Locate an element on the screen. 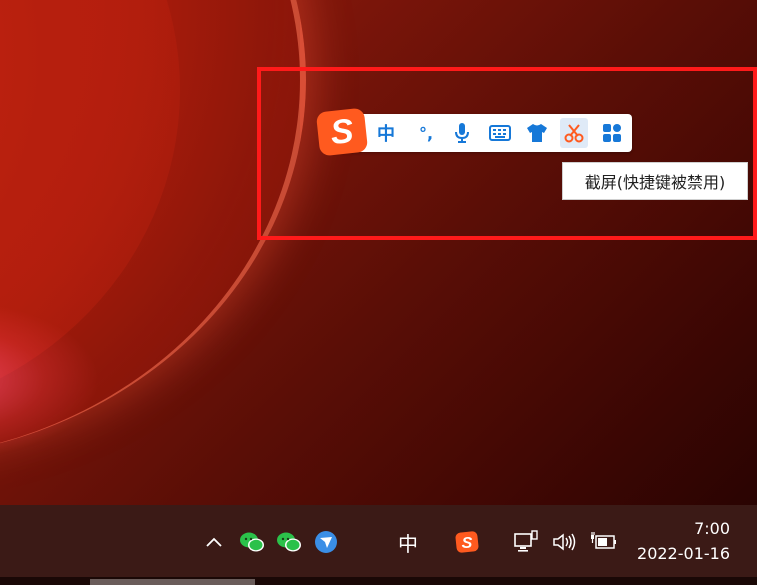 Image resolution: width=757 pixels, height=585 pixels. feishu-icon is located at coordinates (326, 542).